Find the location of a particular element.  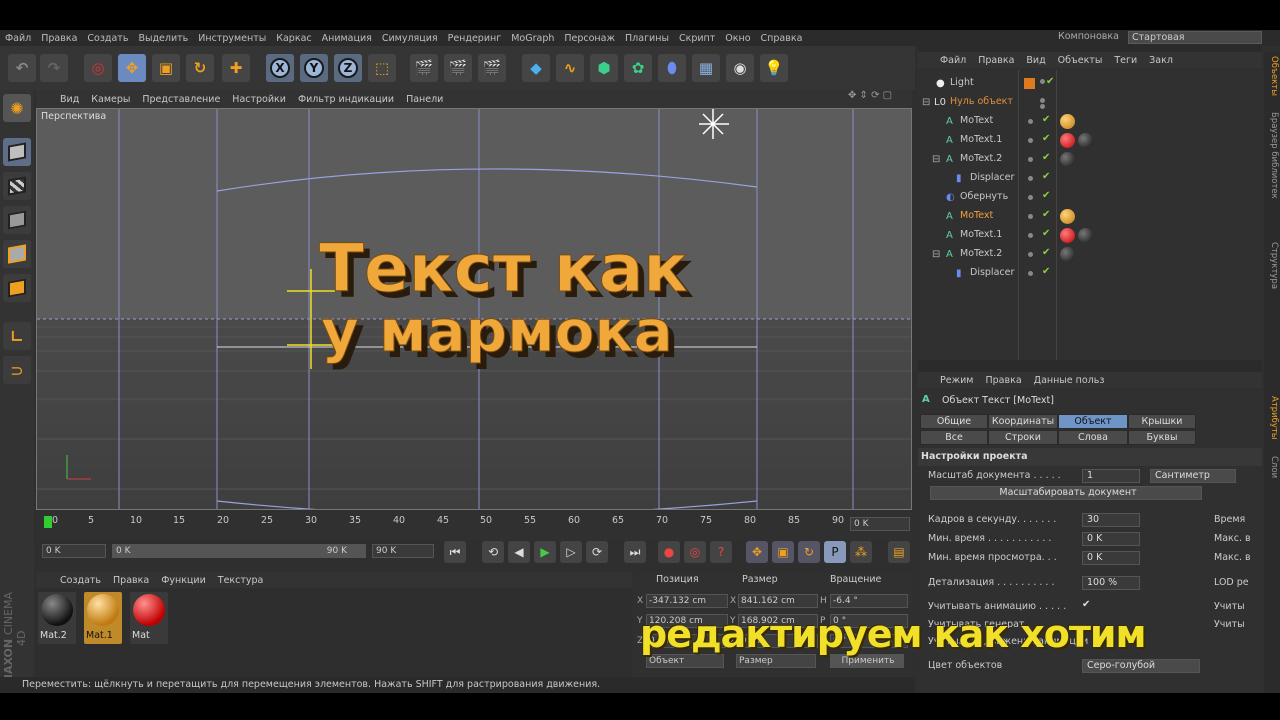

tab-content-browser-vertical: Браузер библиотек is located at coordinates (1272, 155).